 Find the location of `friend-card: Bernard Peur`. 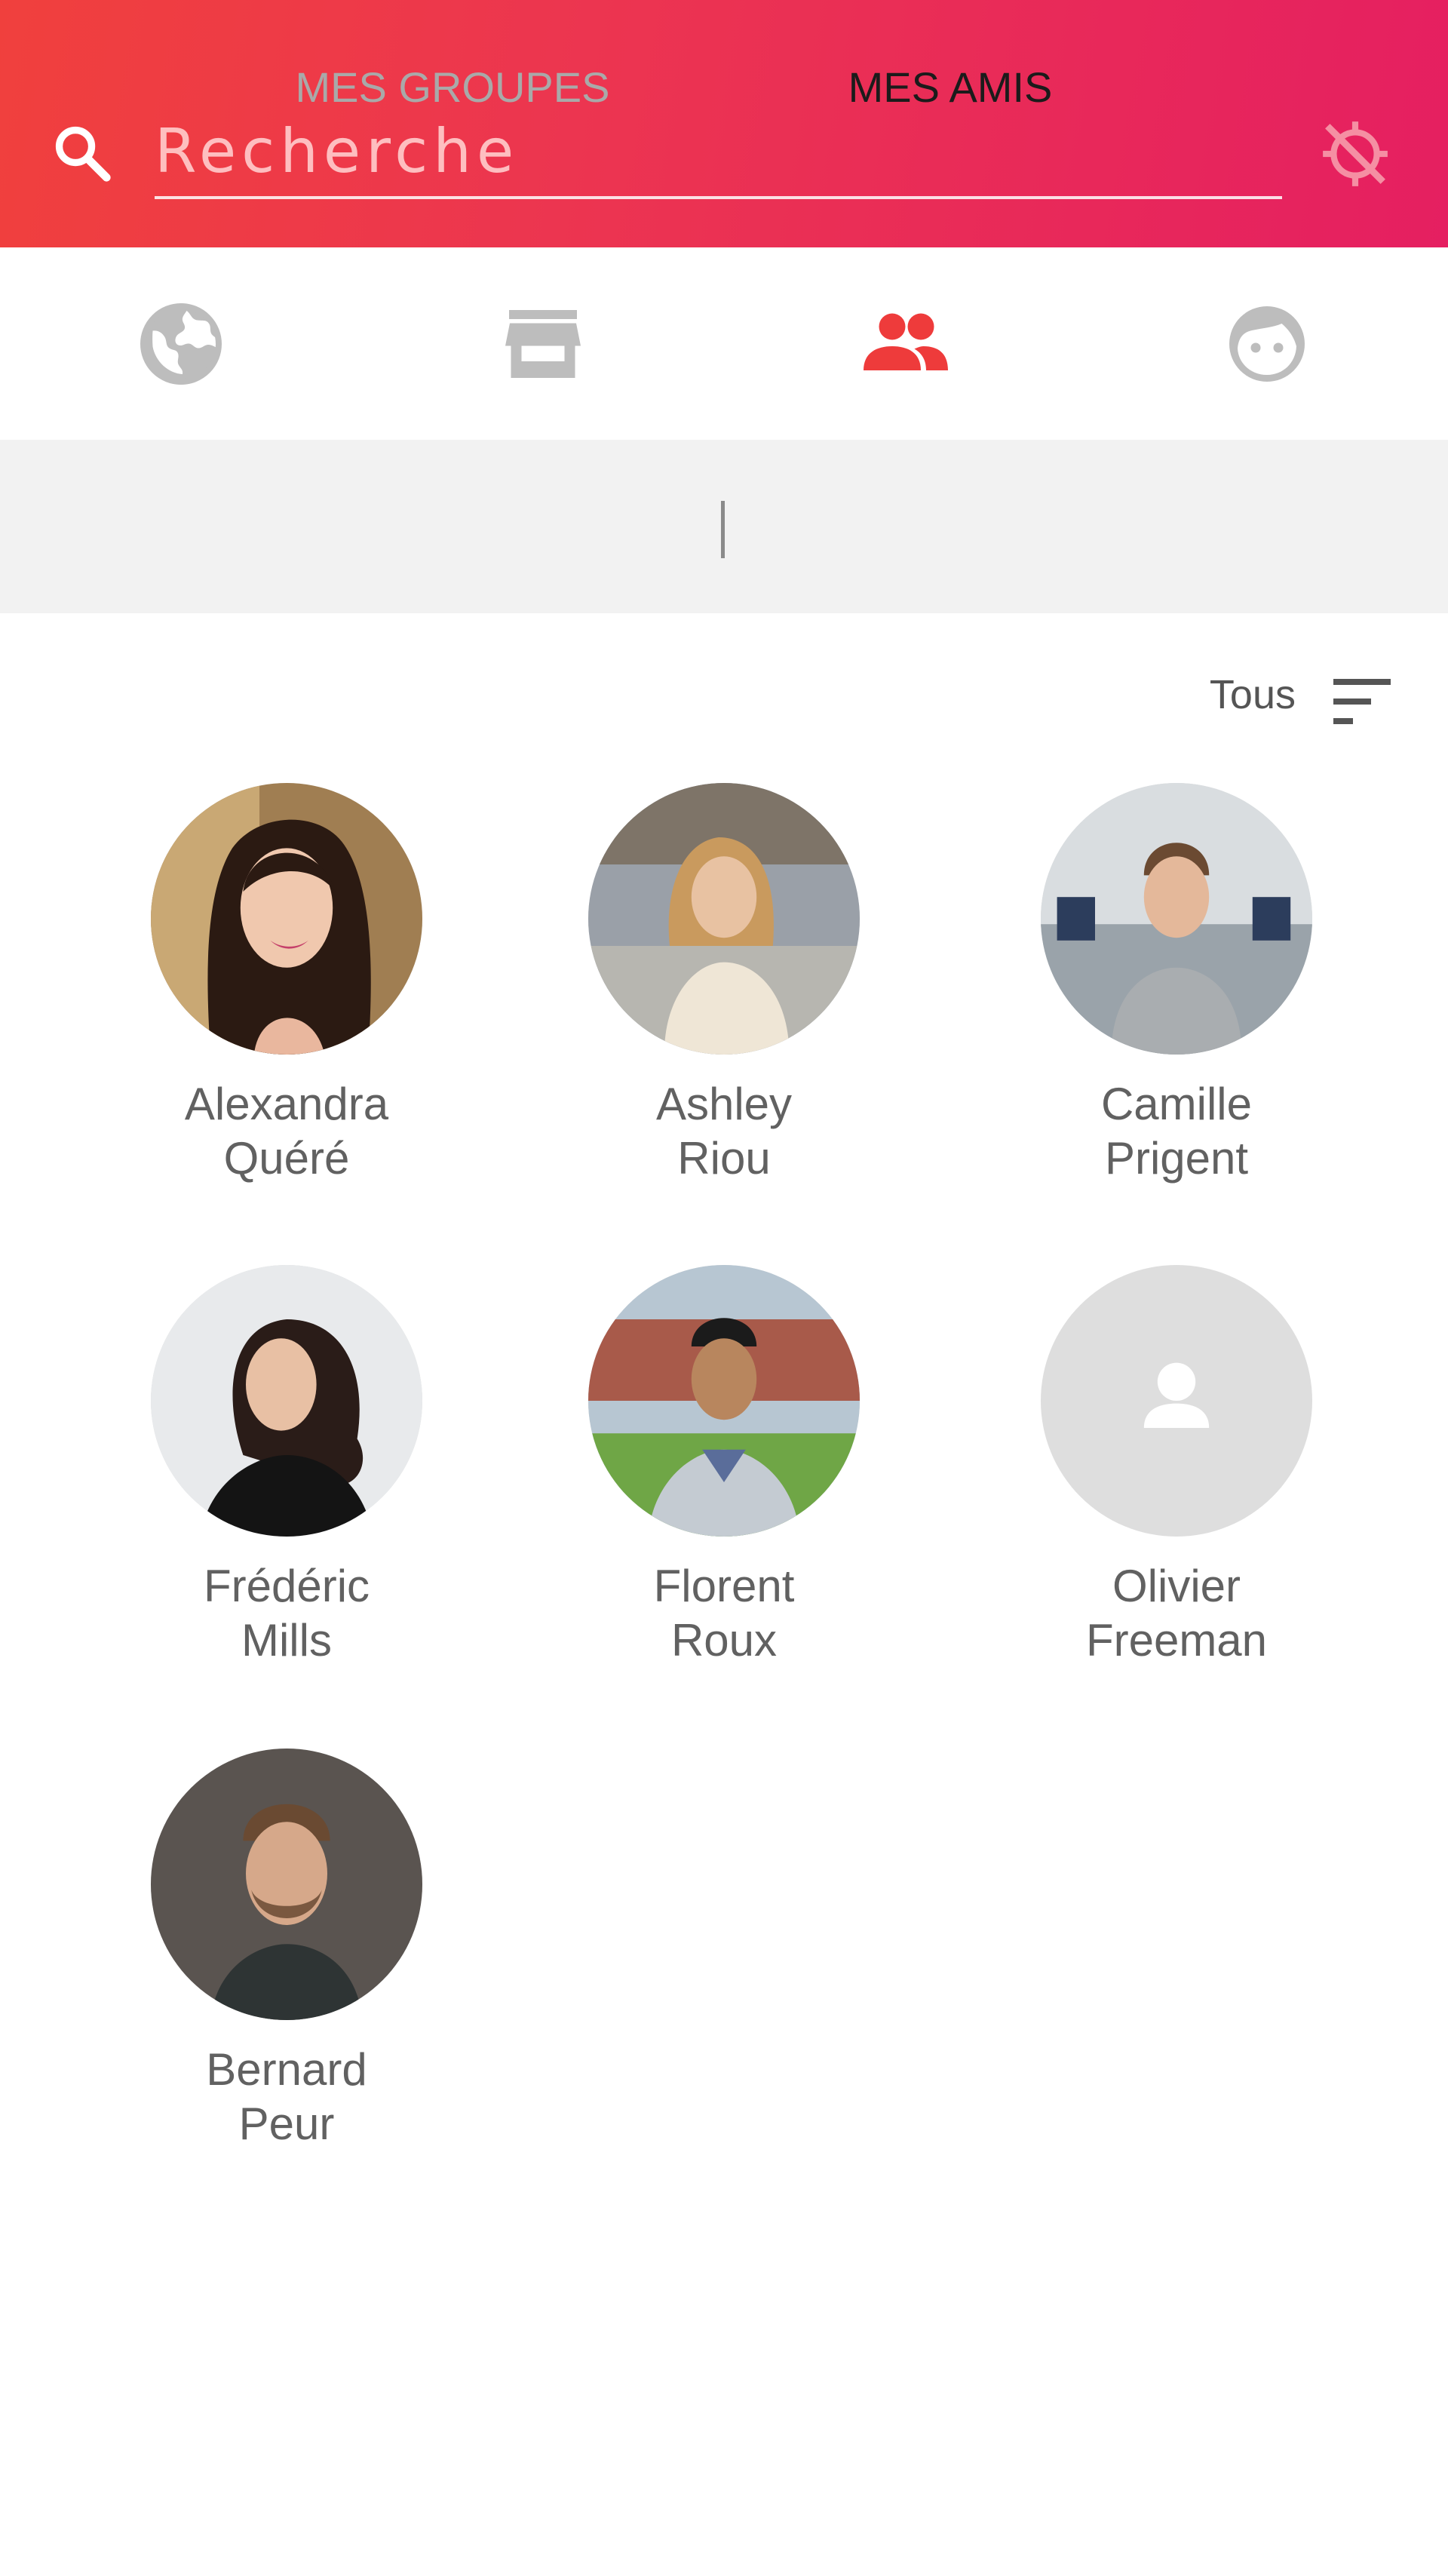

friend-card: Bernard Peur is located at coordinates (286, 1960).